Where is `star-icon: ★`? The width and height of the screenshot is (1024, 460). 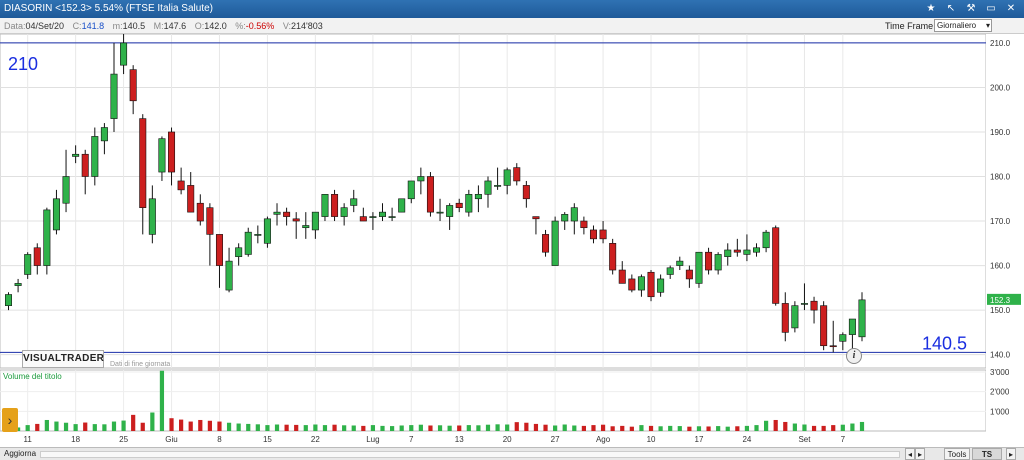
star-icon: ★ is located at coordinates (931, 9).